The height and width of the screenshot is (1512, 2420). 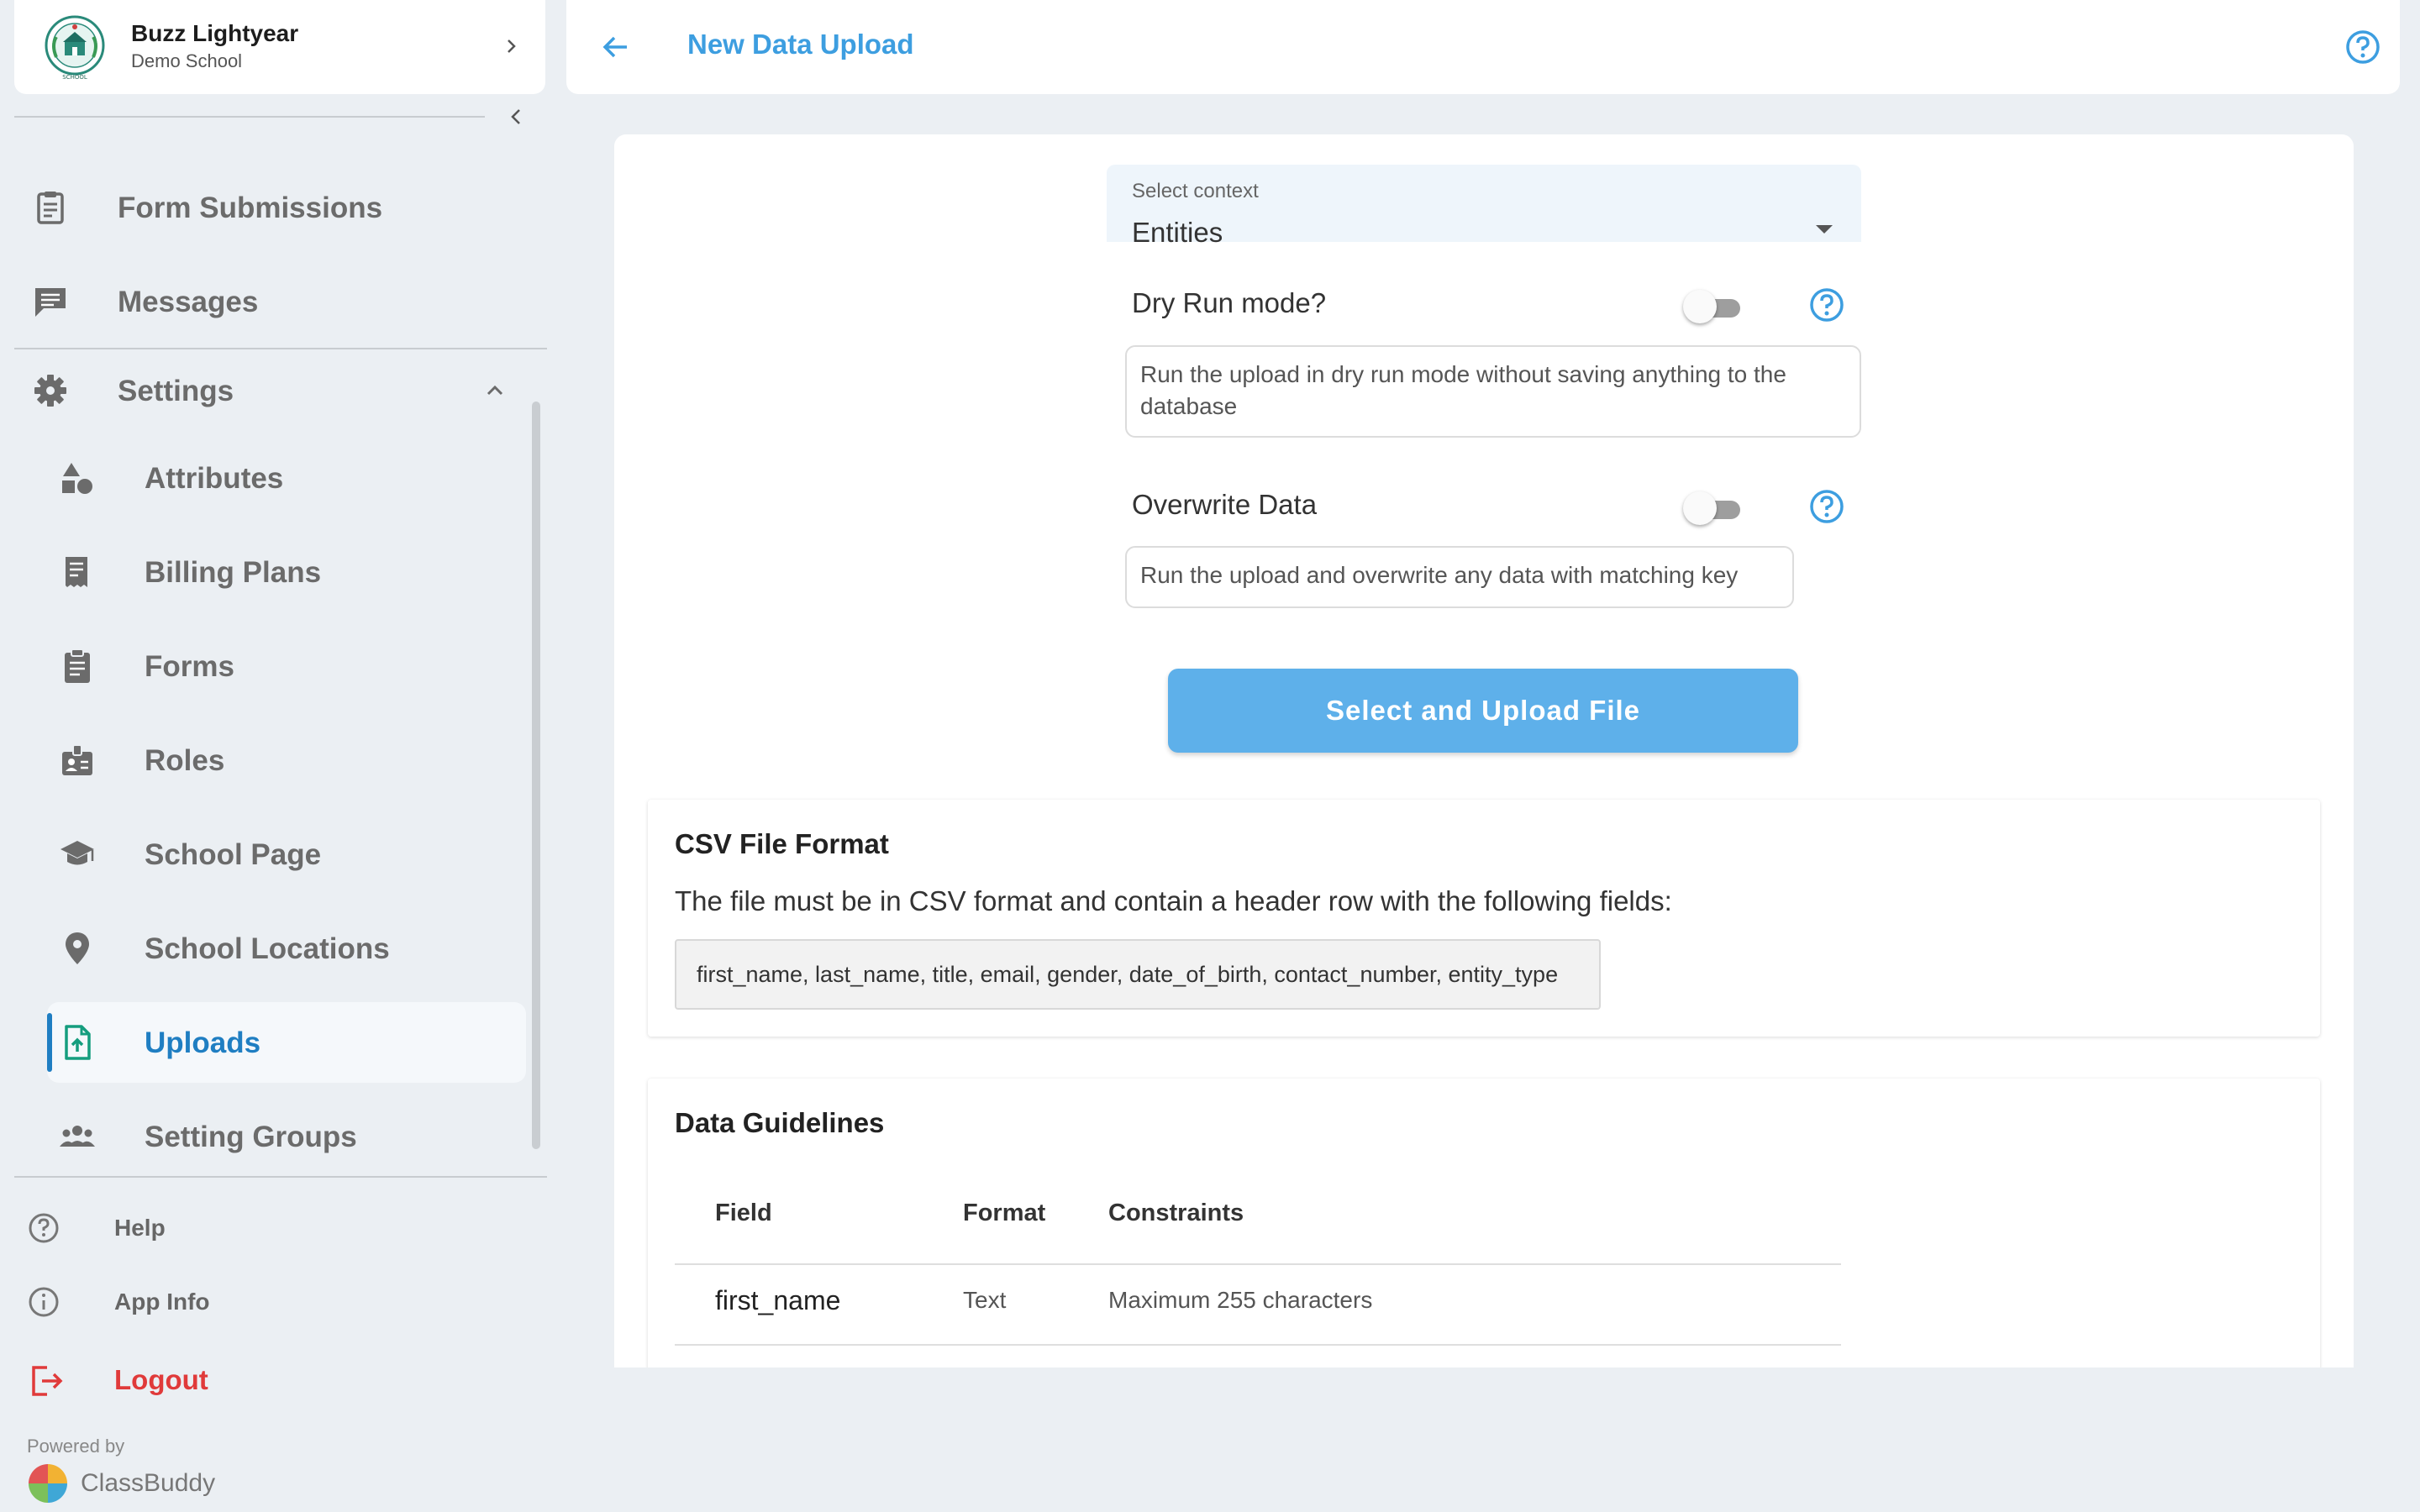 I want to click on sidebar-item-help: Help, so click(x=273, y=1228).